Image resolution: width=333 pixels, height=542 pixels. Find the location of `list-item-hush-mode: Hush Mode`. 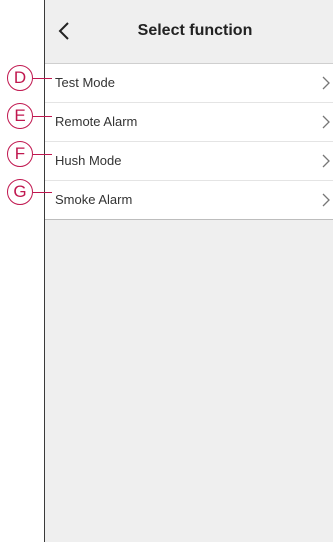

list-item-hush-mode: Hush Mode is located at coordinates (189, 161).